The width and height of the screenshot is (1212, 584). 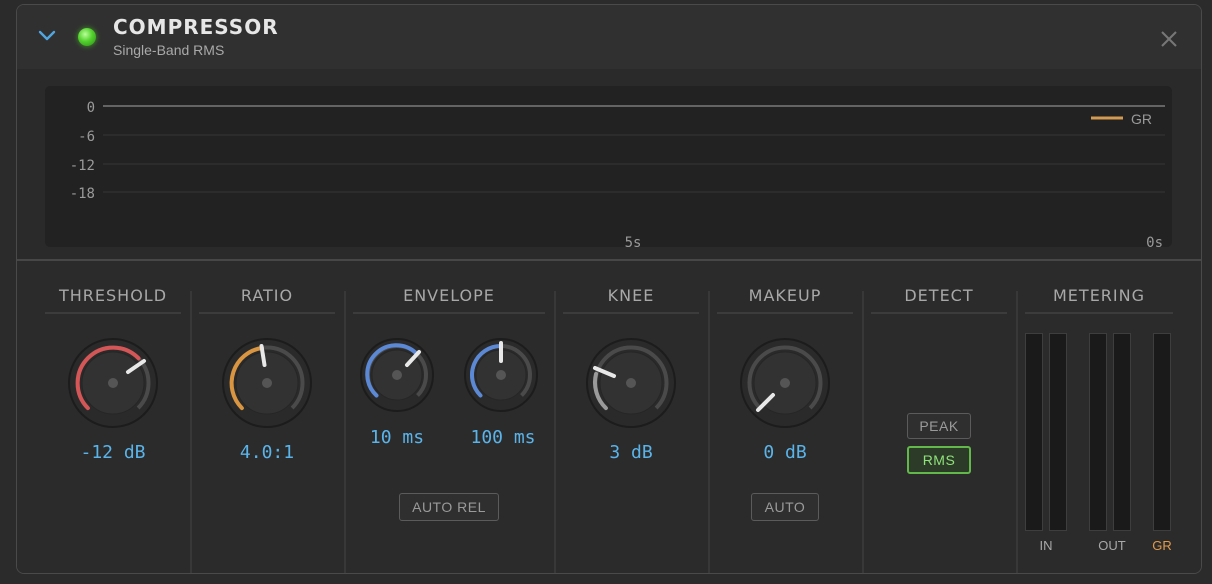 What do you see at coordinates (1162, 432) in the screenshot?
I see `gr-meter` at bounding box center [1162, 432].